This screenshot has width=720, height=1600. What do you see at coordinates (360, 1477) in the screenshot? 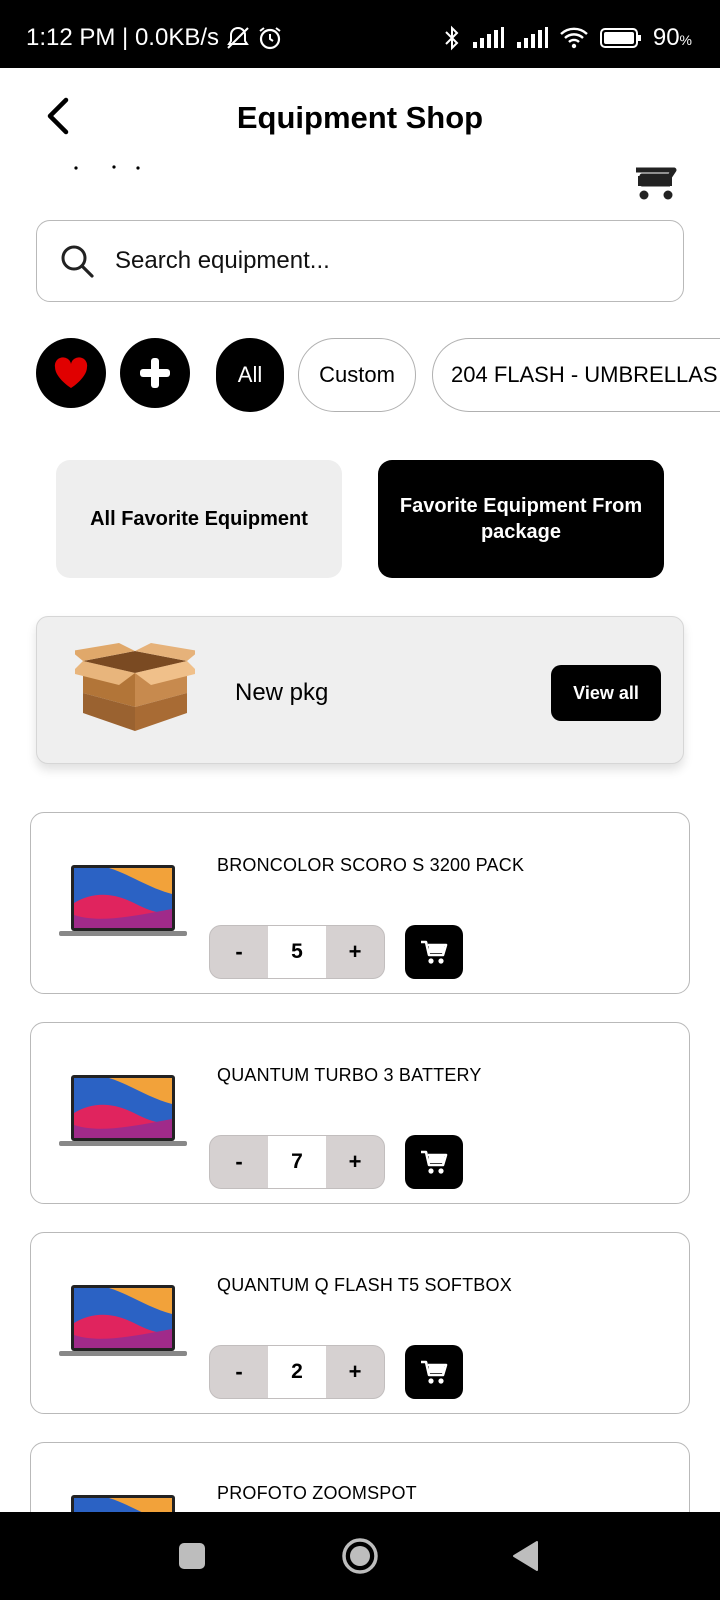
I see `product-card: PROFOTO ZOOMSPOT` at bounding box center [360, 1477].